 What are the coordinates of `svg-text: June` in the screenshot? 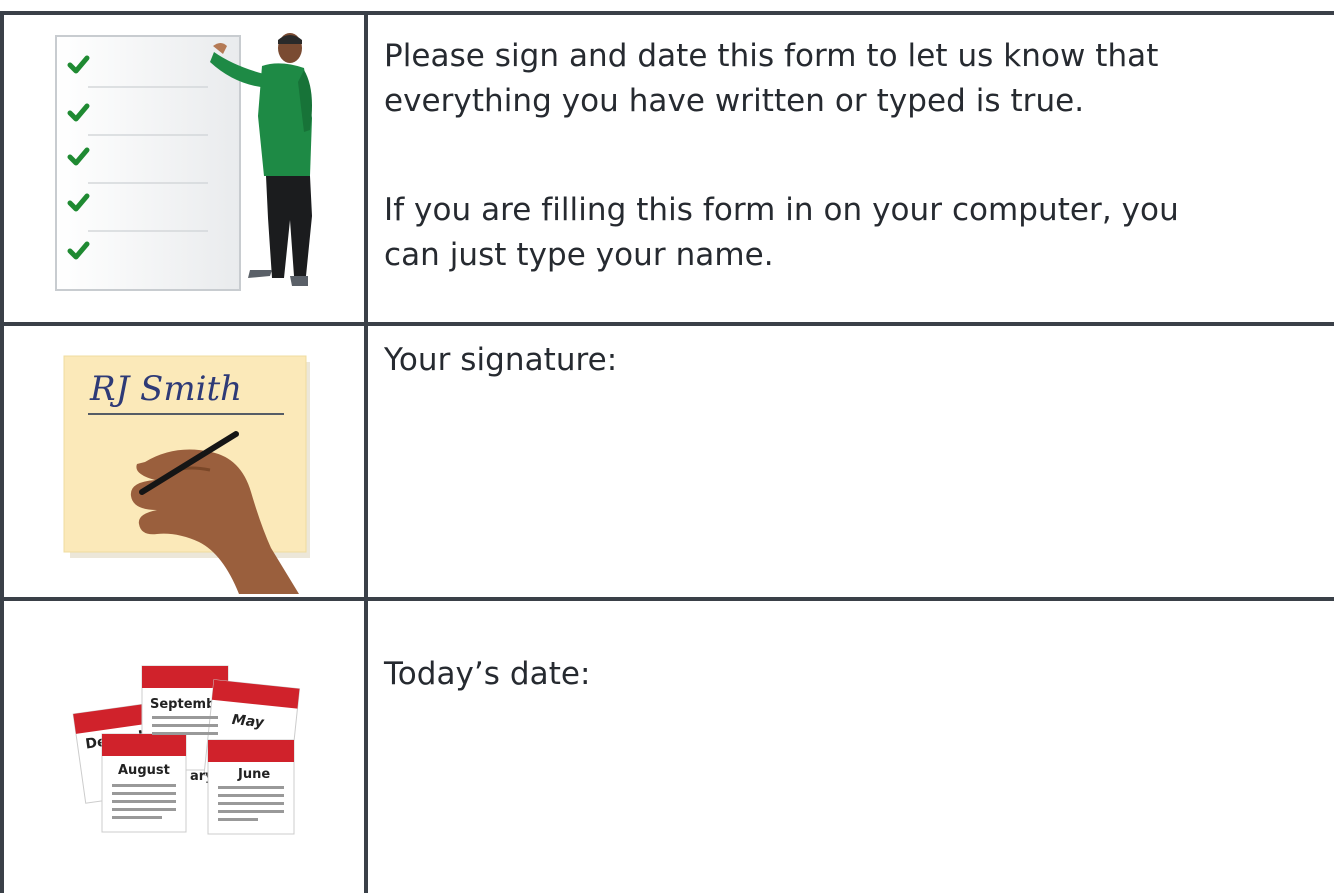 It's located at (253, 774).